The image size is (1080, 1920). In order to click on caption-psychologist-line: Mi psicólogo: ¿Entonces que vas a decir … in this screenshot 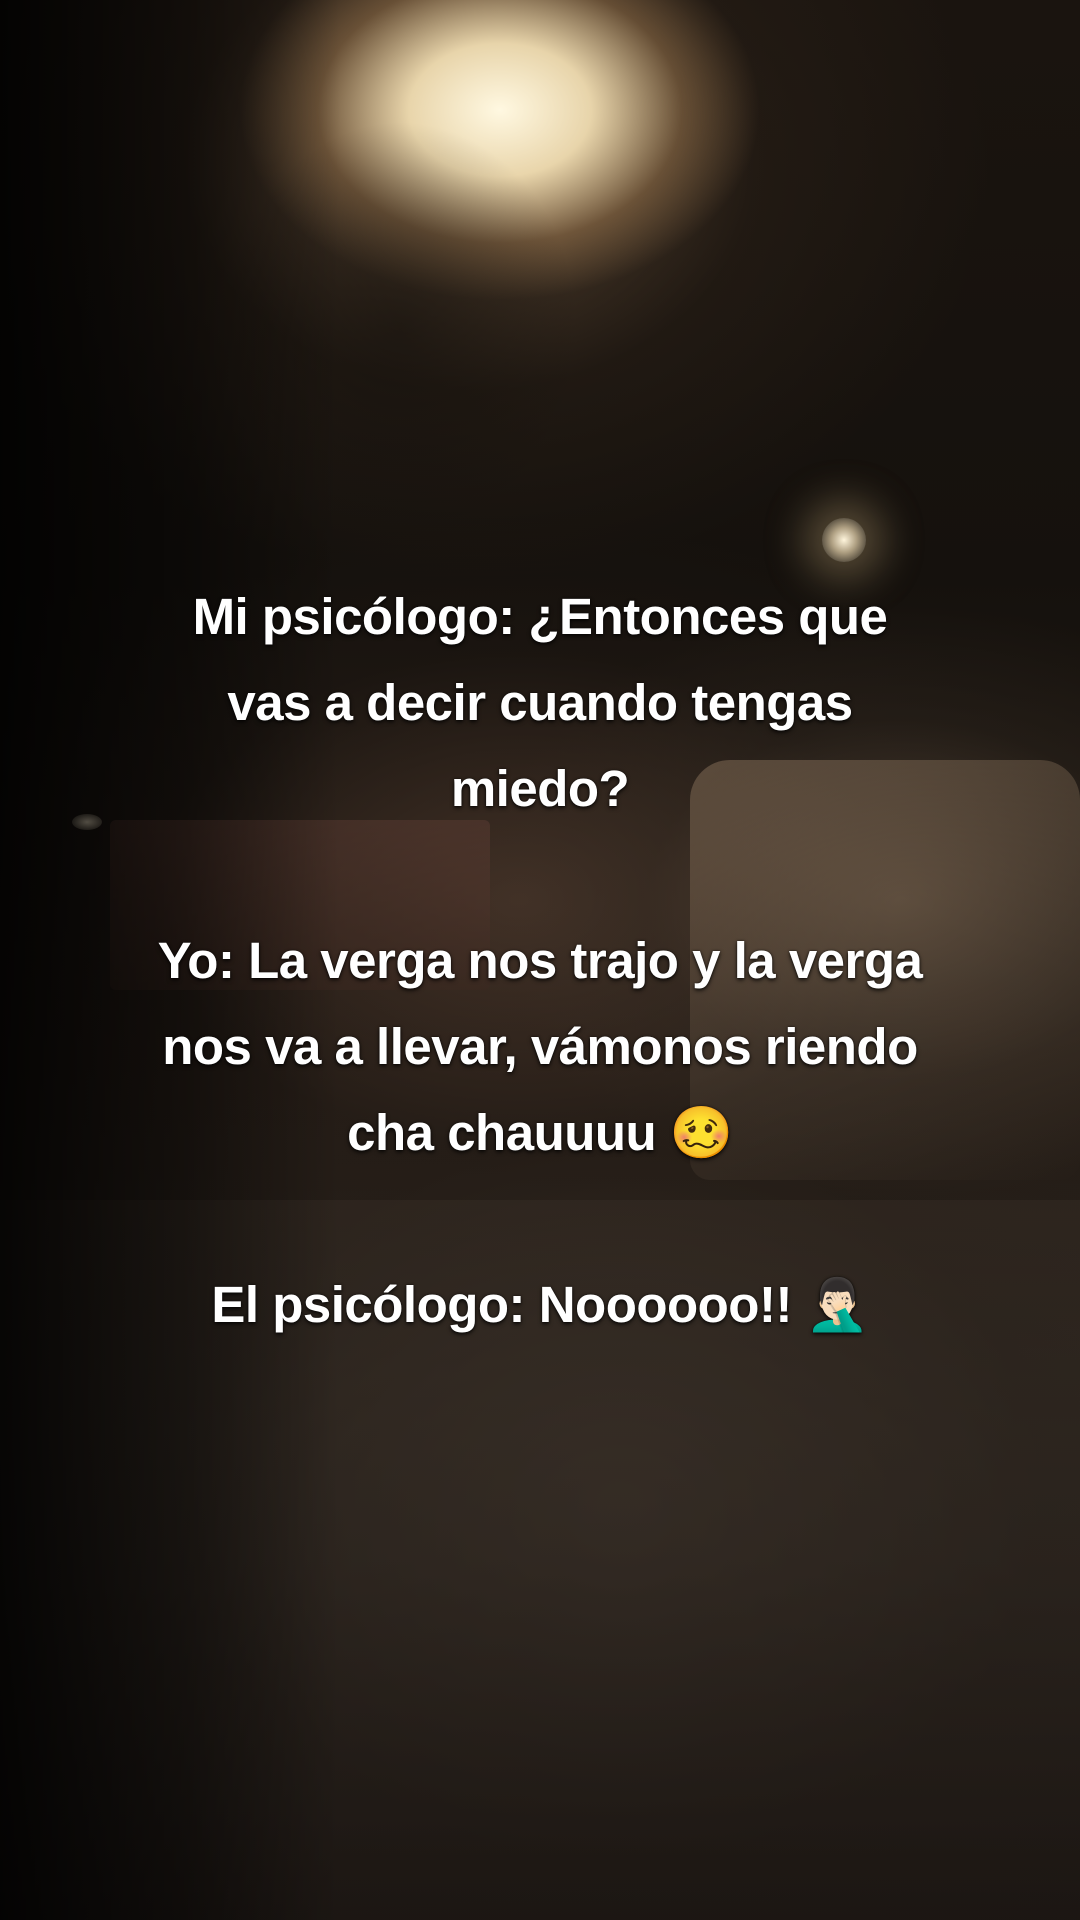, I will do `click(540, 702)`.